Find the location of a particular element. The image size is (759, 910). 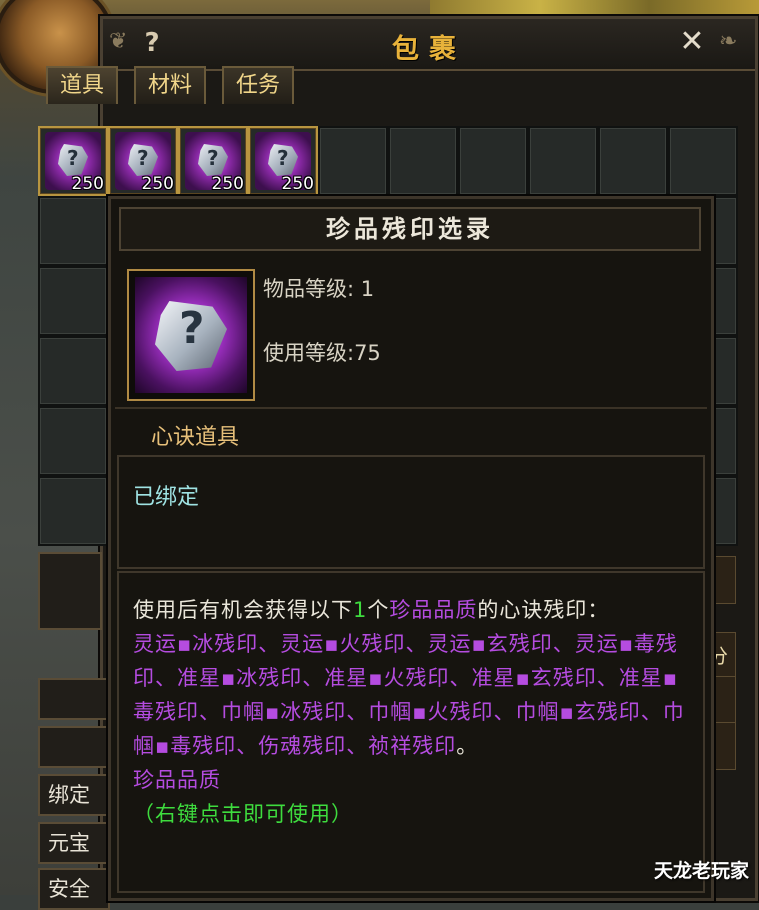

bound-status: 已绑定 is located at coordinates (166, 497).